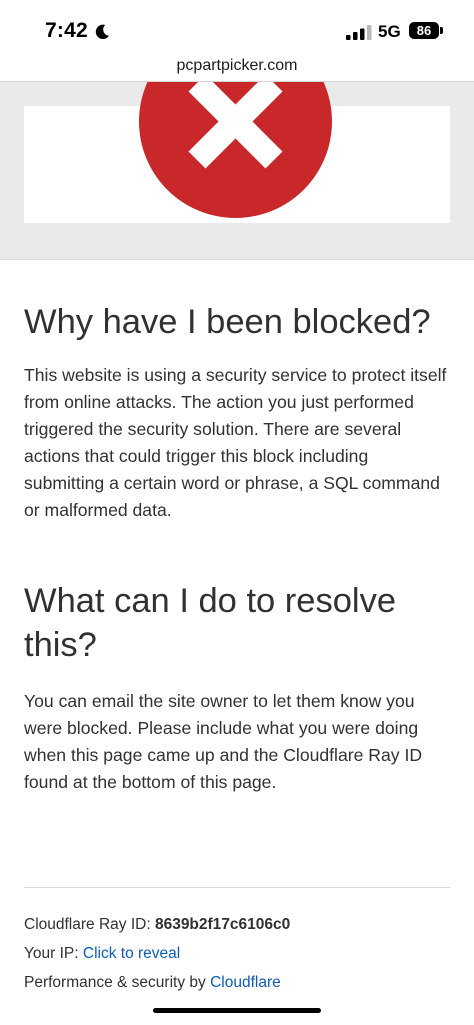 The image size is (474, 1025). I want to click on home-indicator, so click(237, 1010).